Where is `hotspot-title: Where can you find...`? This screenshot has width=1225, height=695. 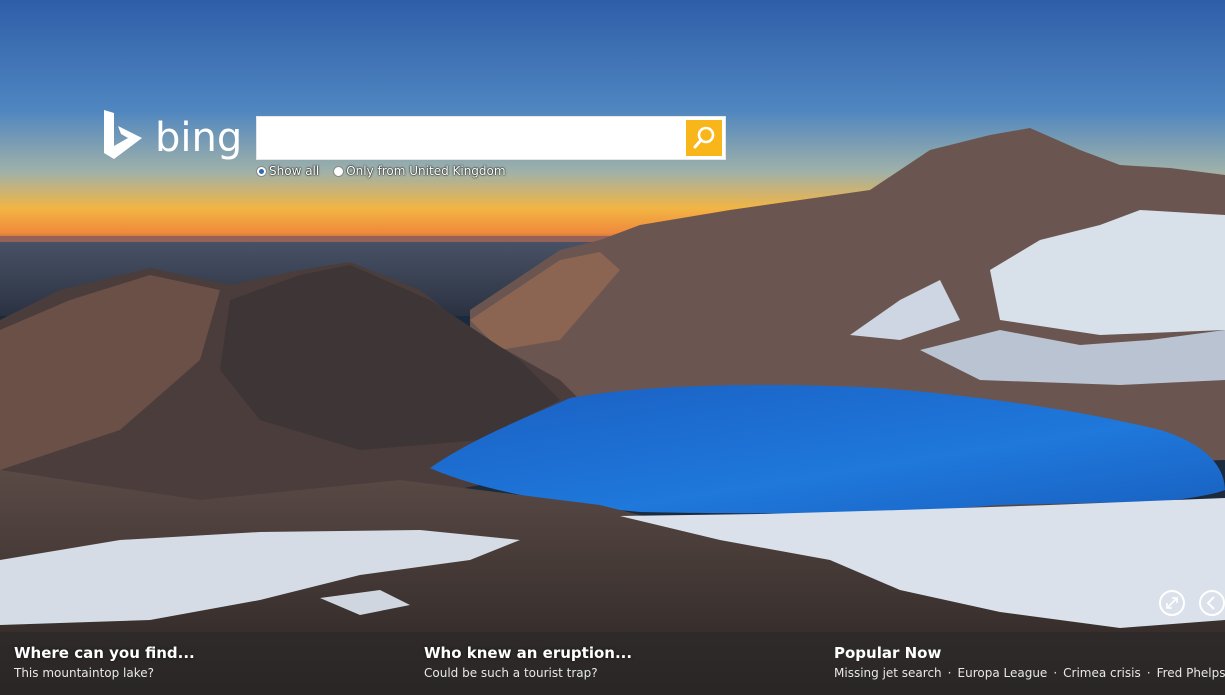 hotspot-title: Where can you find... is located at coordinates (104, 653).